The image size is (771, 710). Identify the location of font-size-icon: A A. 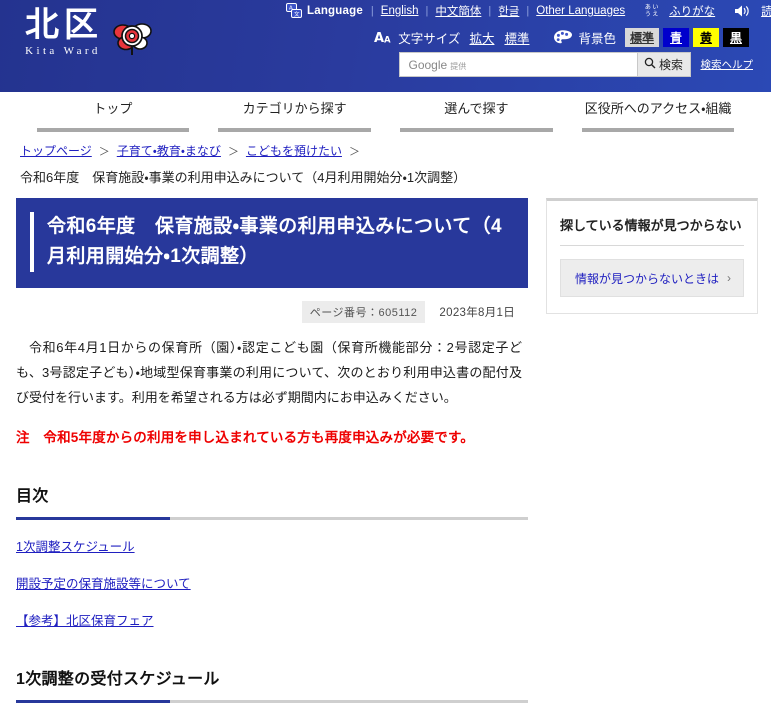
(383, 37).